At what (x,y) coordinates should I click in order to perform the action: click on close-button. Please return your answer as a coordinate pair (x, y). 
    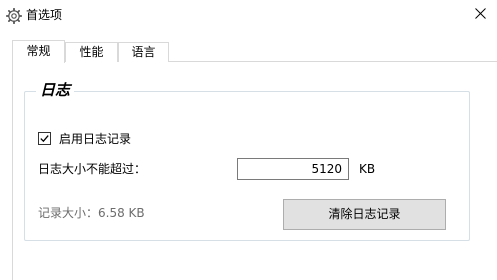
    Looking at the image, I should click on (480, 15).